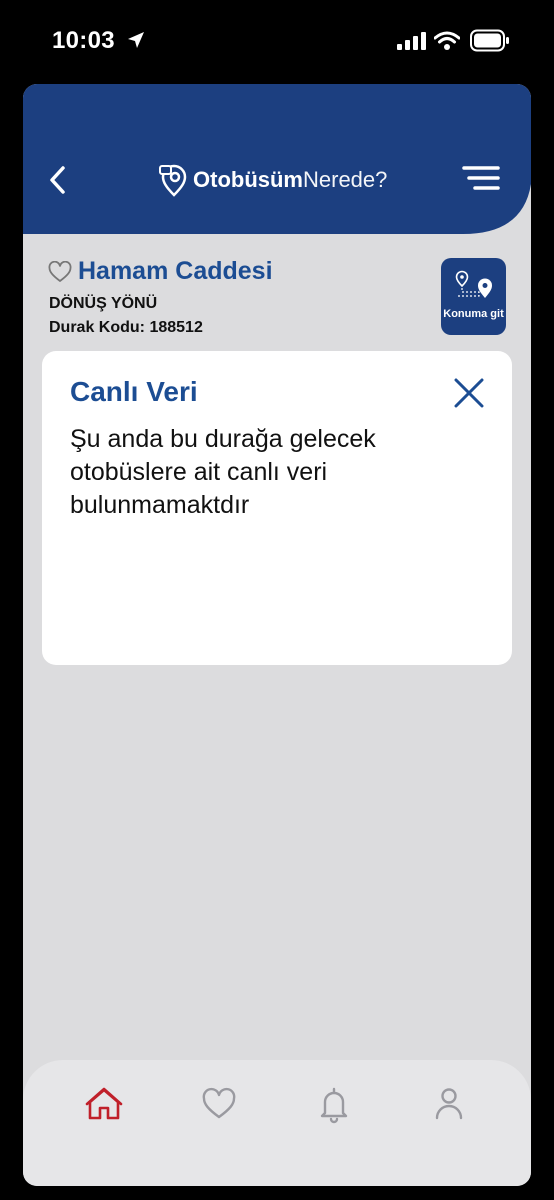 This screenshot has width=554, height=1200. I want to click on favorite-heart-icon, so click(60, 272).